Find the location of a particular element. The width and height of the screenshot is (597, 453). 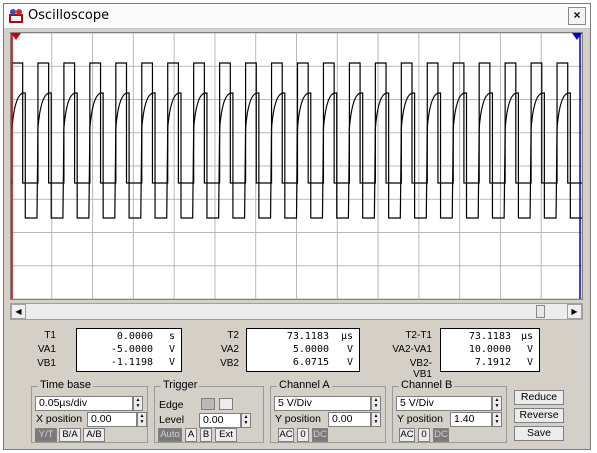

trigger-a-button: A is located at coordinates (191, 435).